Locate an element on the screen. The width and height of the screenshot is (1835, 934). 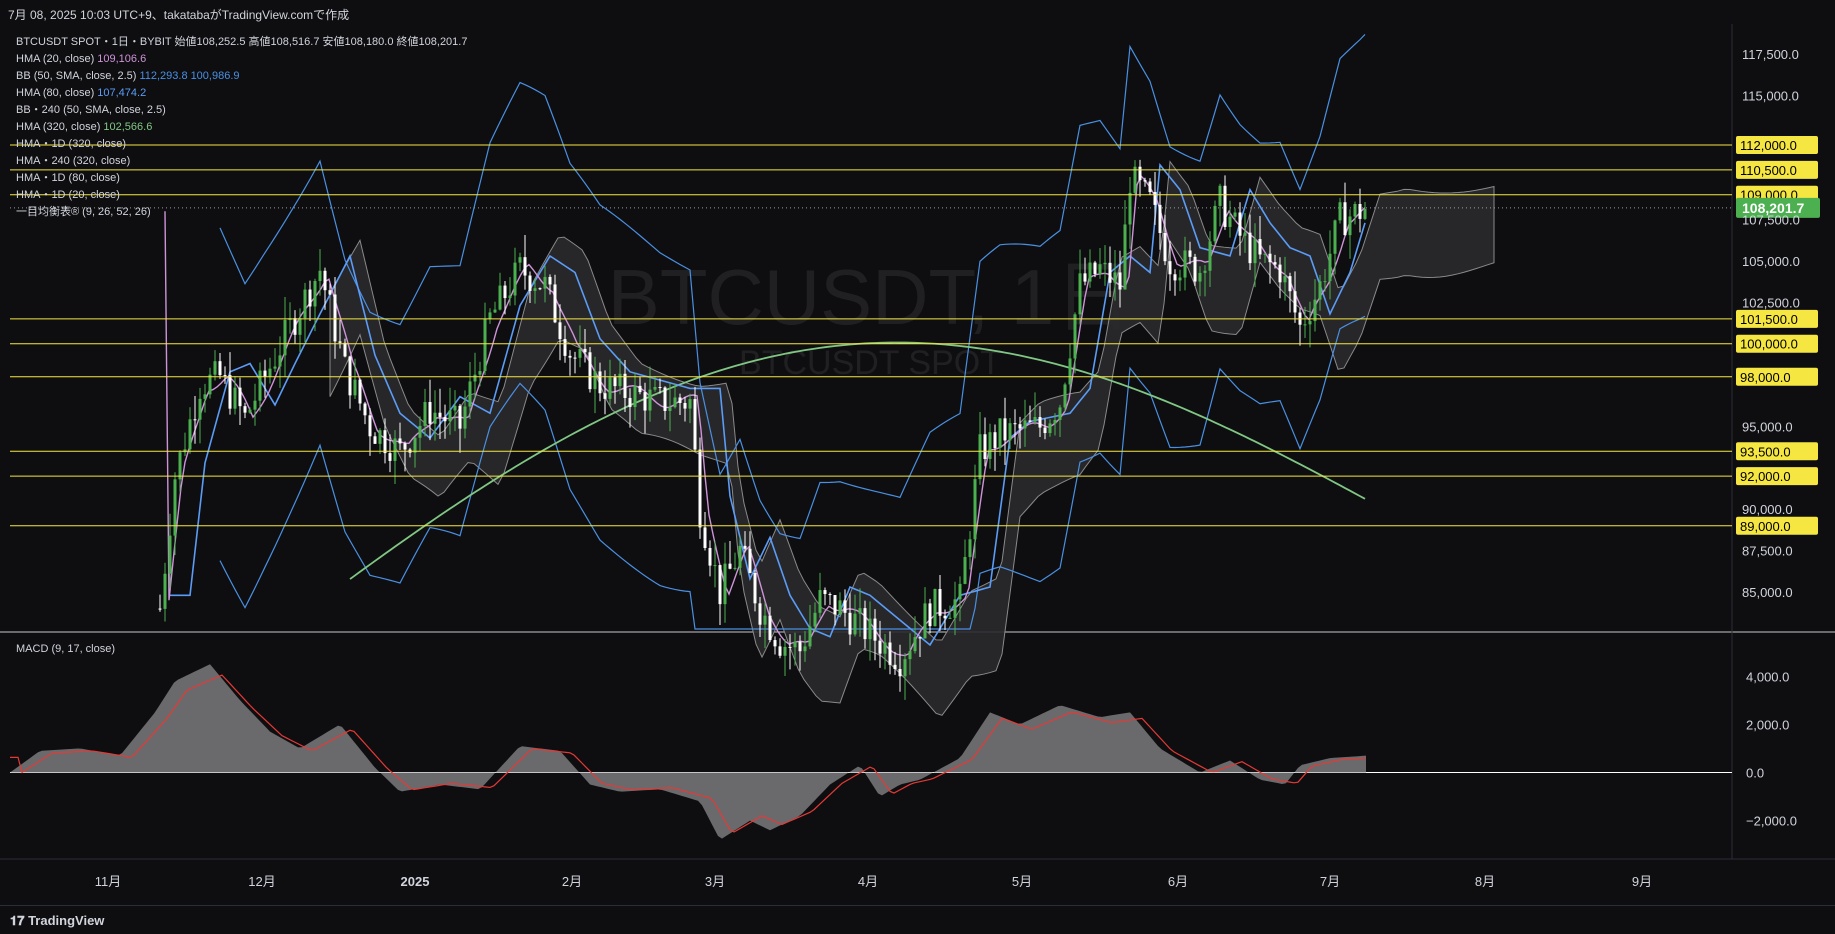
time-tick: 9月 is located at coordinates (1642, 881).